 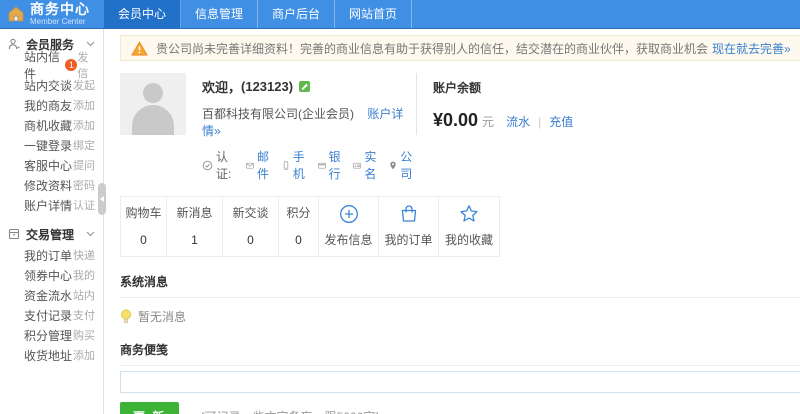 What do you see at coordinates (48, 145) in the screenshot?
I see `sidebar-item-label: 一键登录` at bounding box center [48, 145].